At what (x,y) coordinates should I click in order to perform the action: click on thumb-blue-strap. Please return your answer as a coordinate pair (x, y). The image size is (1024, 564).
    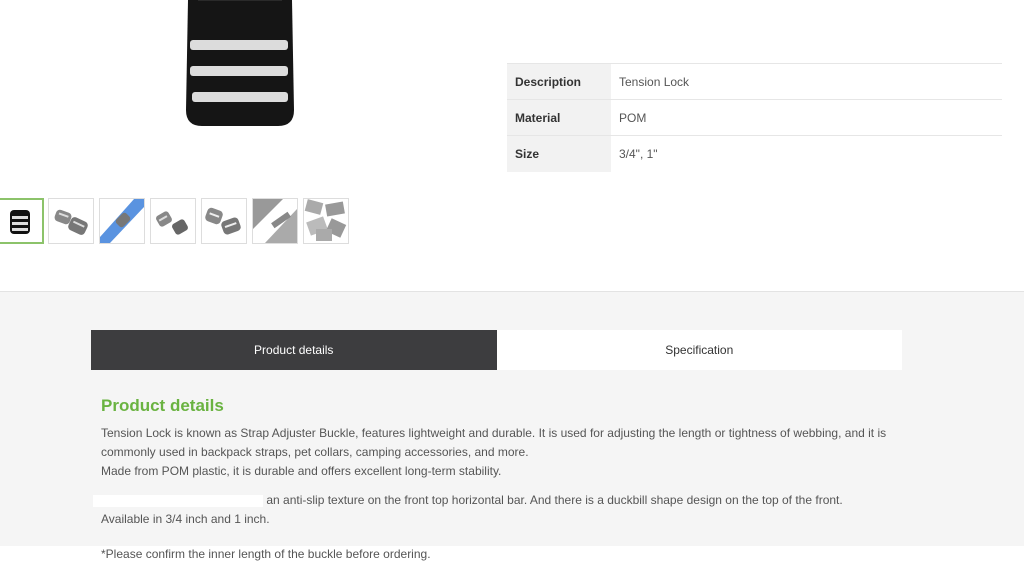
    Looking at the image, I should click on (122, 221).